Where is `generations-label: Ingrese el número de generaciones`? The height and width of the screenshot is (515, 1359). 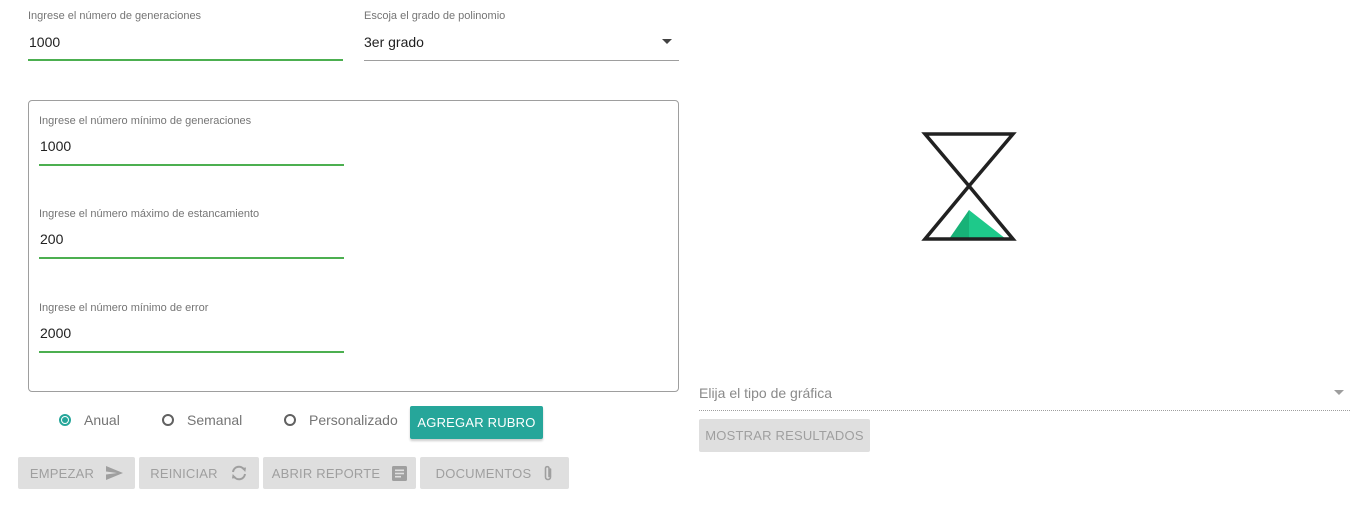
generations-label: Ingrese el número de generaciones is located at coordinates (115, 16).